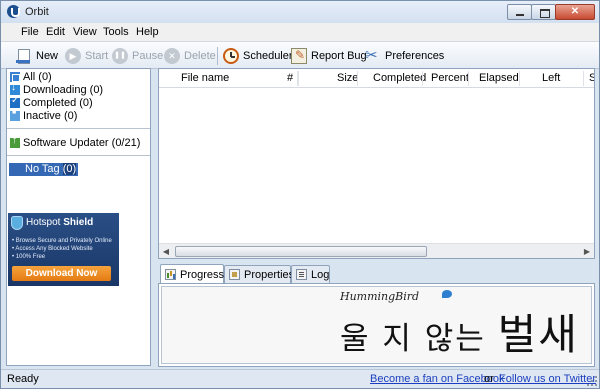 Image resolution: width=600 pixels, height=389 pixels. I want to click on col-size: Size, so click(347, 78).